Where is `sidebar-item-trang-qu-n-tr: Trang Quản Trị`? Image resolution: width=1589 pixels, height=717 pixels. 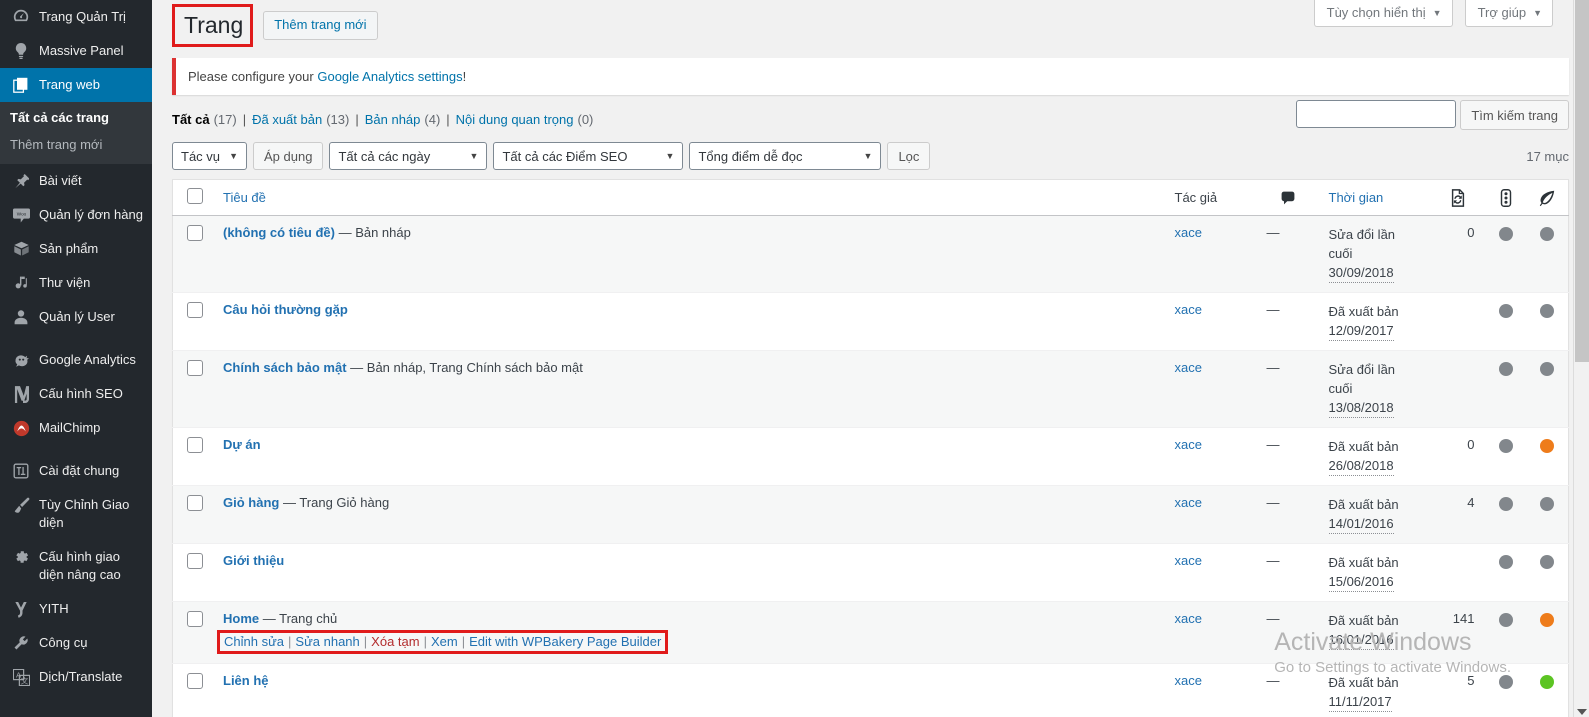 sidebar-item-trang-qu-n-tr: Trang Quản Trị is located at coordinates (76, 17).